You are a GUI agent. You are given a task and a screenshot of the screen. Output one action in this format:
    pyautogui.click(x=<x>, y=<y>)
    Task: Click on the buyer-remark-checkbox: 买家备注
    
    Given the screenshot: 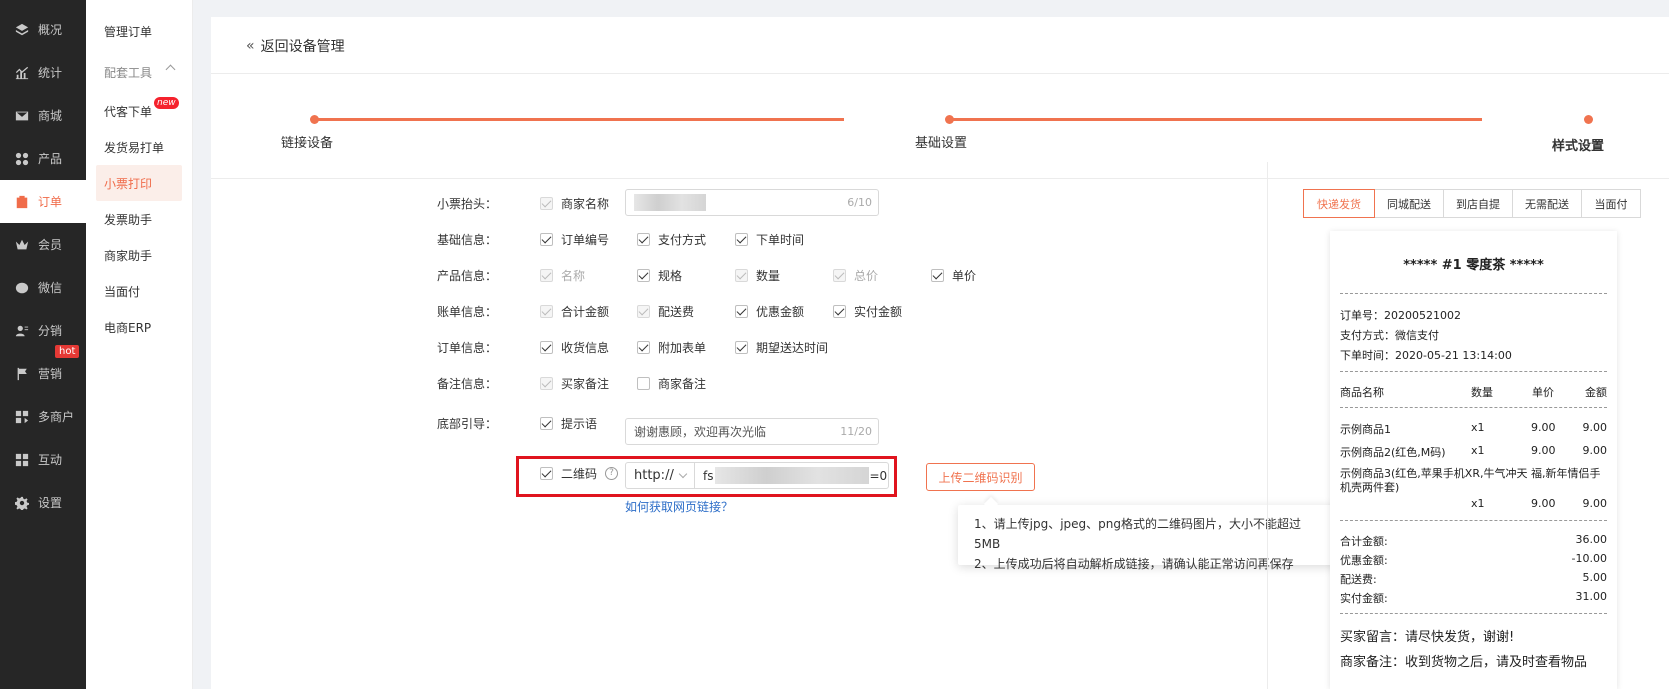 What is the action you would take?
    pyautogui.click(x=574, y=383)
    